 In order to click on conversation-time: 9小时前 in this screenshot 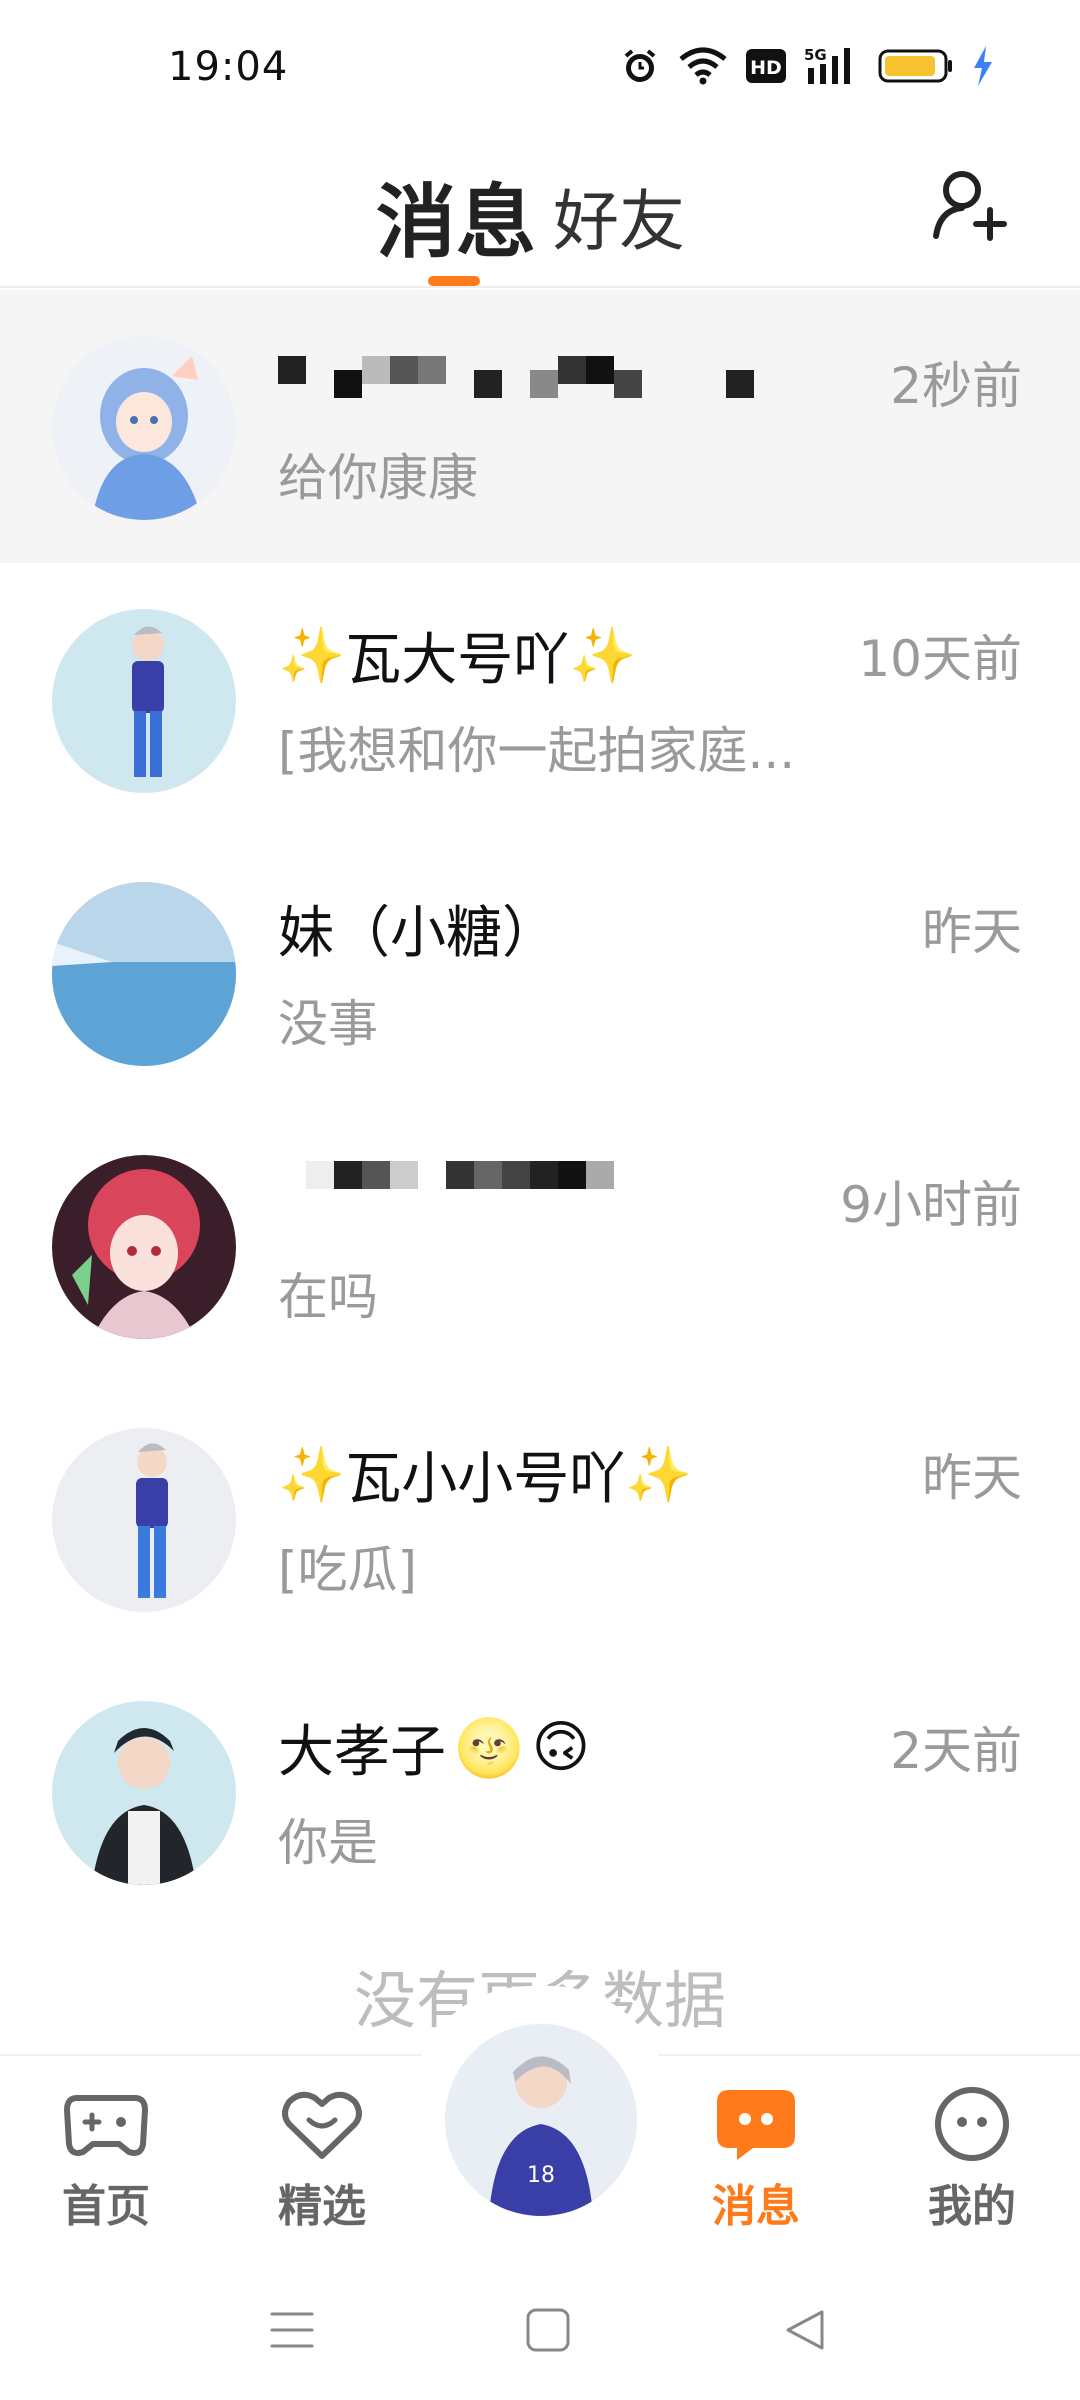, I will do `click(931, 1205)`.